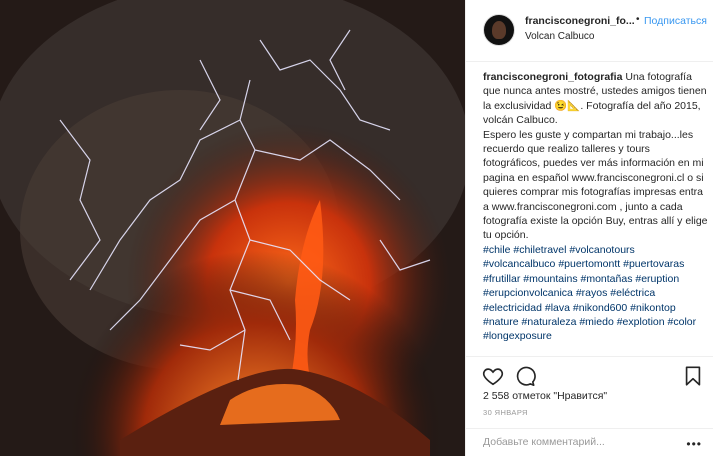  What do you see at coordinates (607, 279) in the screenshot?
I see `hashtag-link: #montañas` at bounding box center [607, 279].